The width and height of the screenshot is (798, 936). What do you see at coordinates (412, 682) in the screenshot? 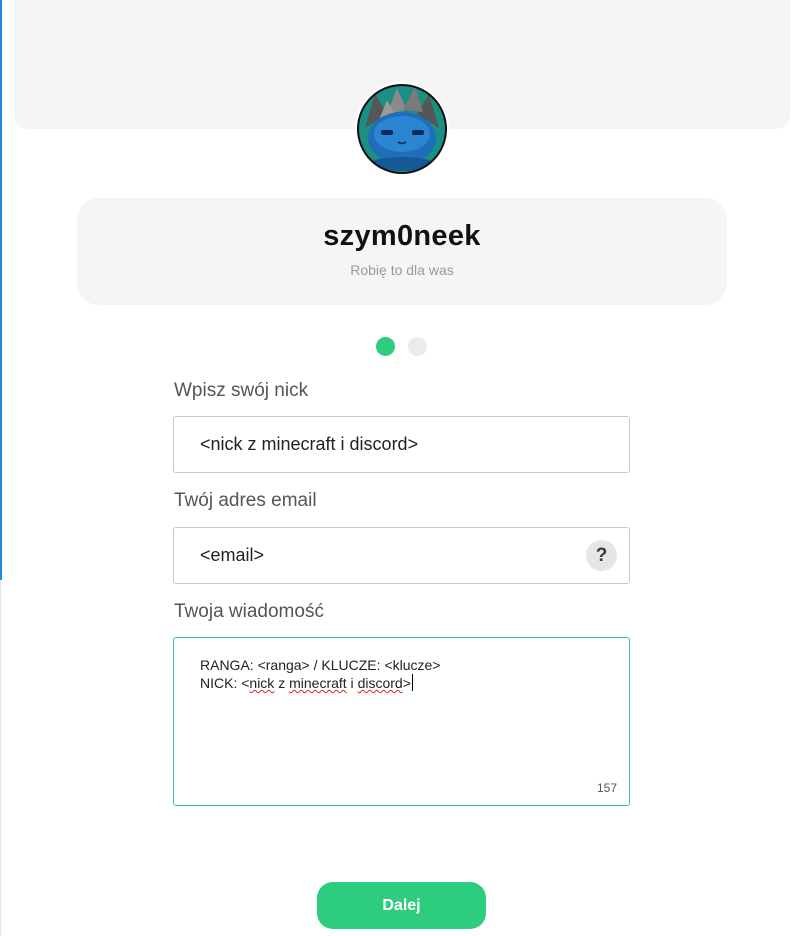
I see `text-caret` at bounding box center [412, 682].